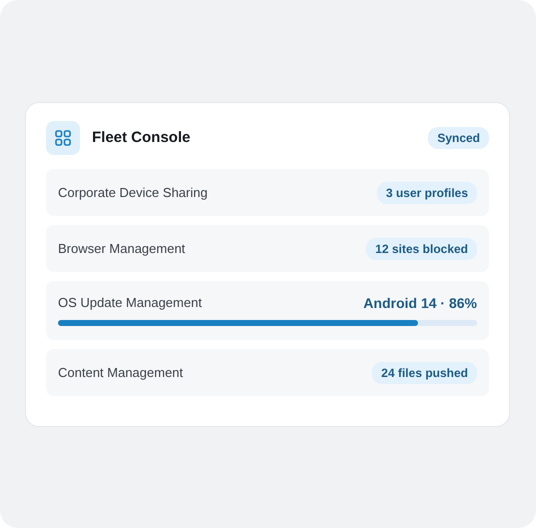 This screenshot has height=528, width=536. I want to click on count-badge: 24 files pushed, so click(424, 373).